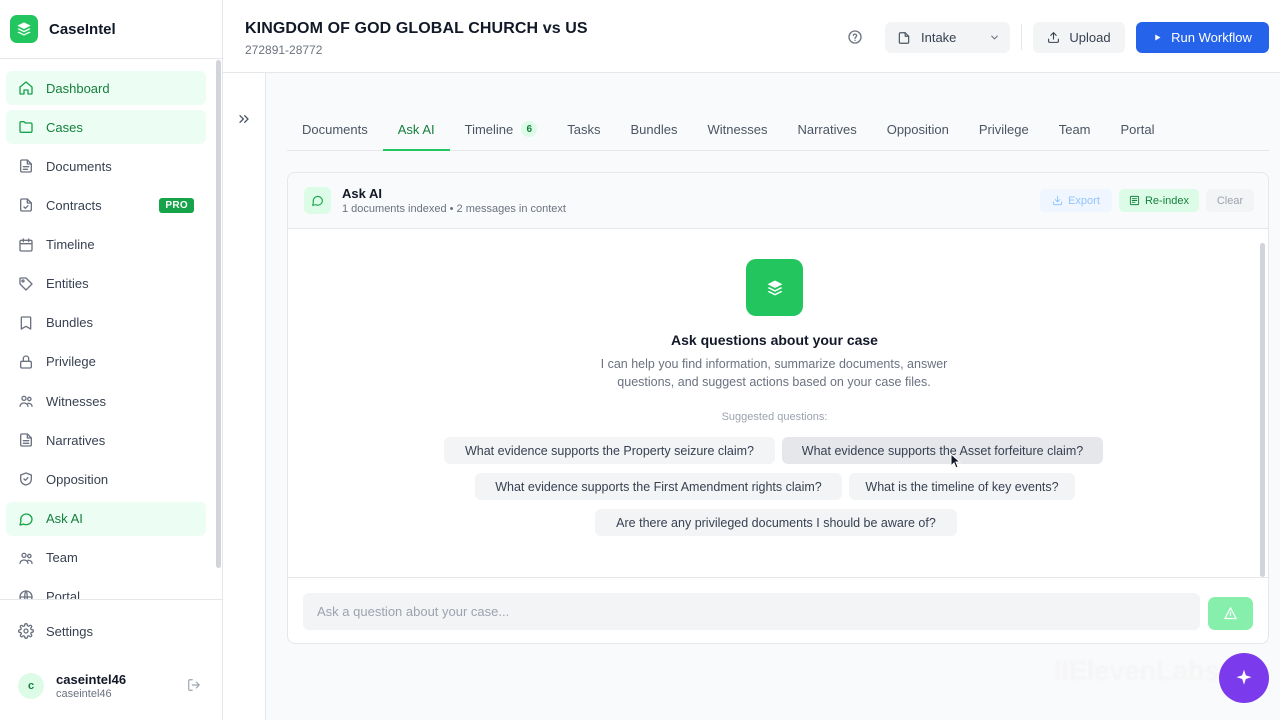  Describe the element at coordinates (67, 284) in the screenshot. I see `sidebar-item-label: Entities` at that location.